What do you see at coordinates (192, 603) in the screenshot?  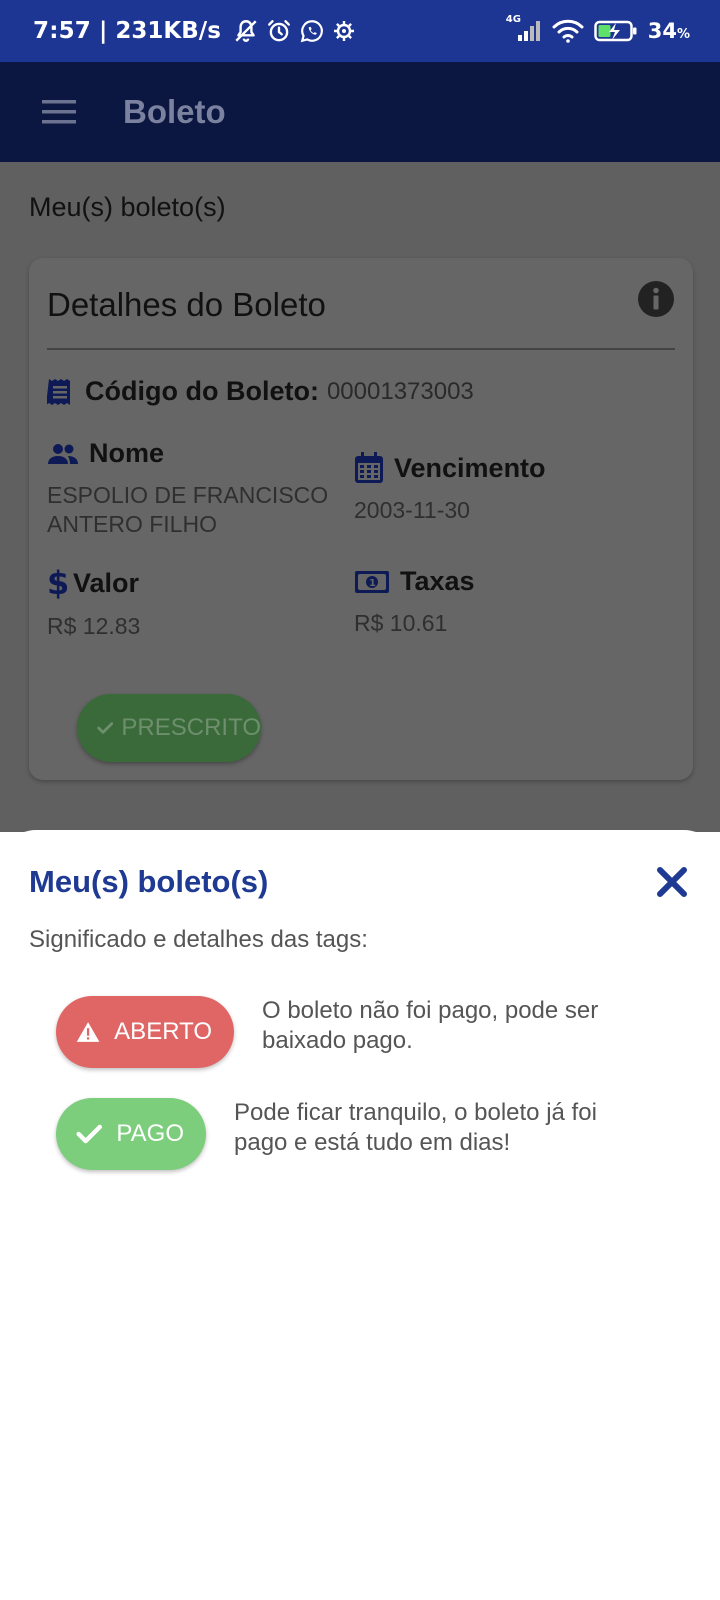 I see `valor-field: $ Valor R$ 12.83` at bounding box center [192, 603].